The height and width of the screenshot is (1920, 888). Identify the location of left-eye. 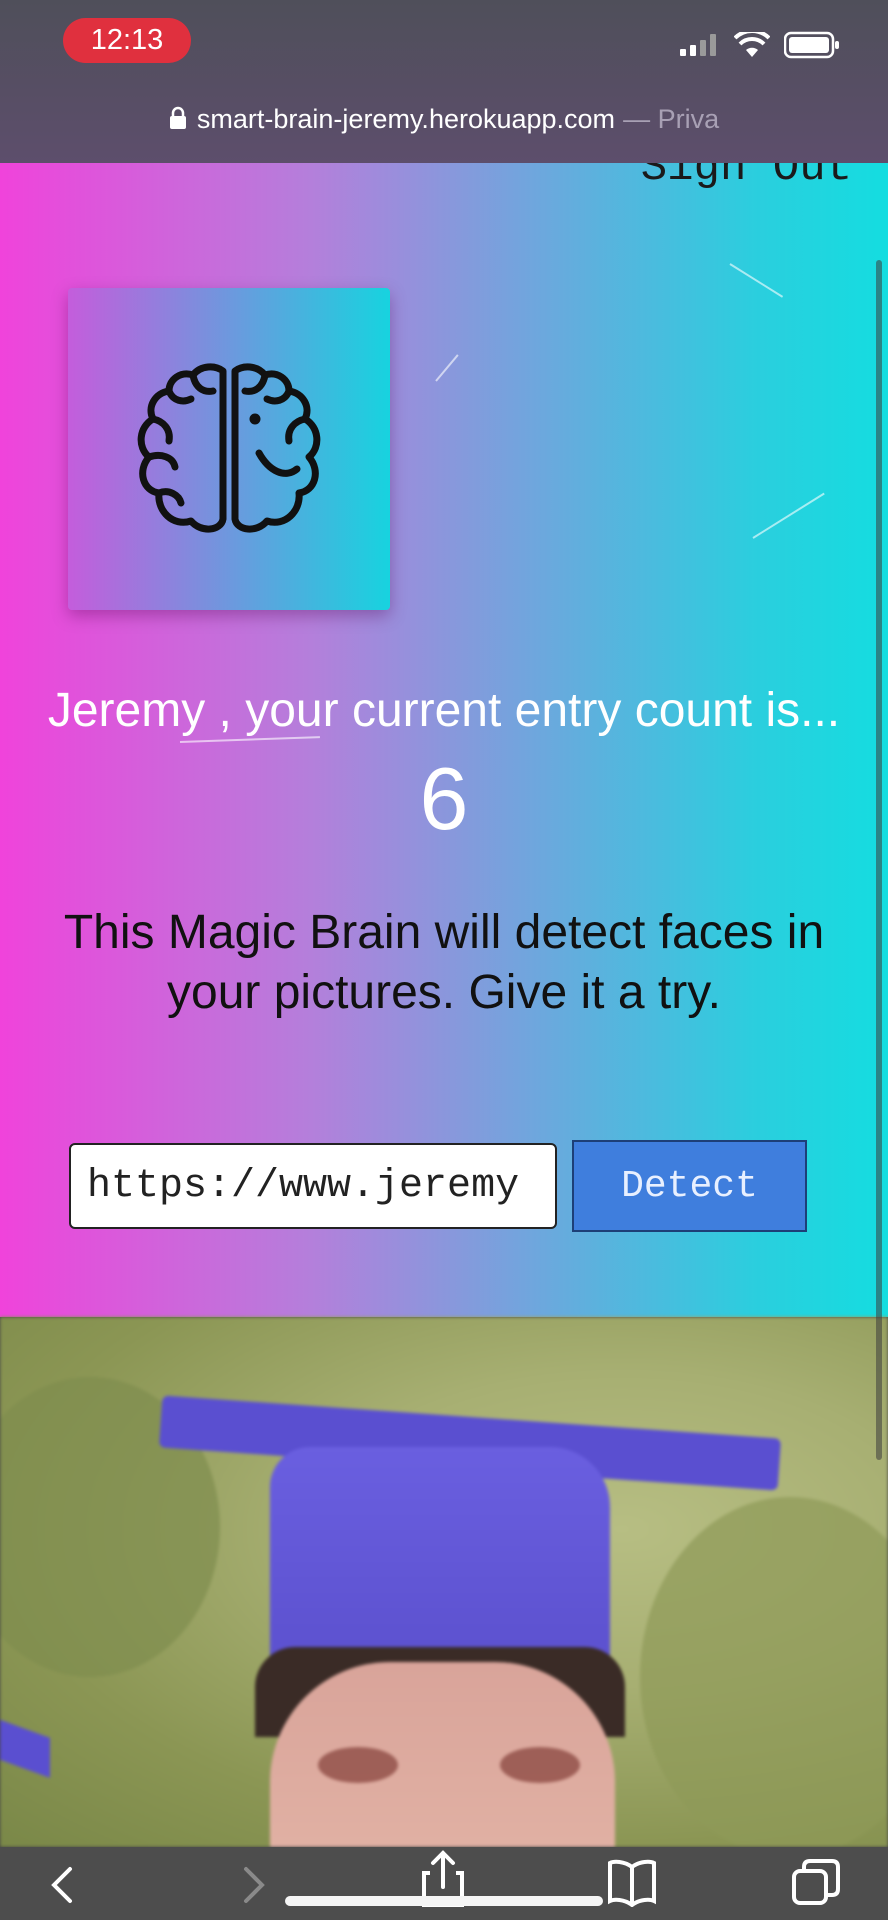
(358, 1765).